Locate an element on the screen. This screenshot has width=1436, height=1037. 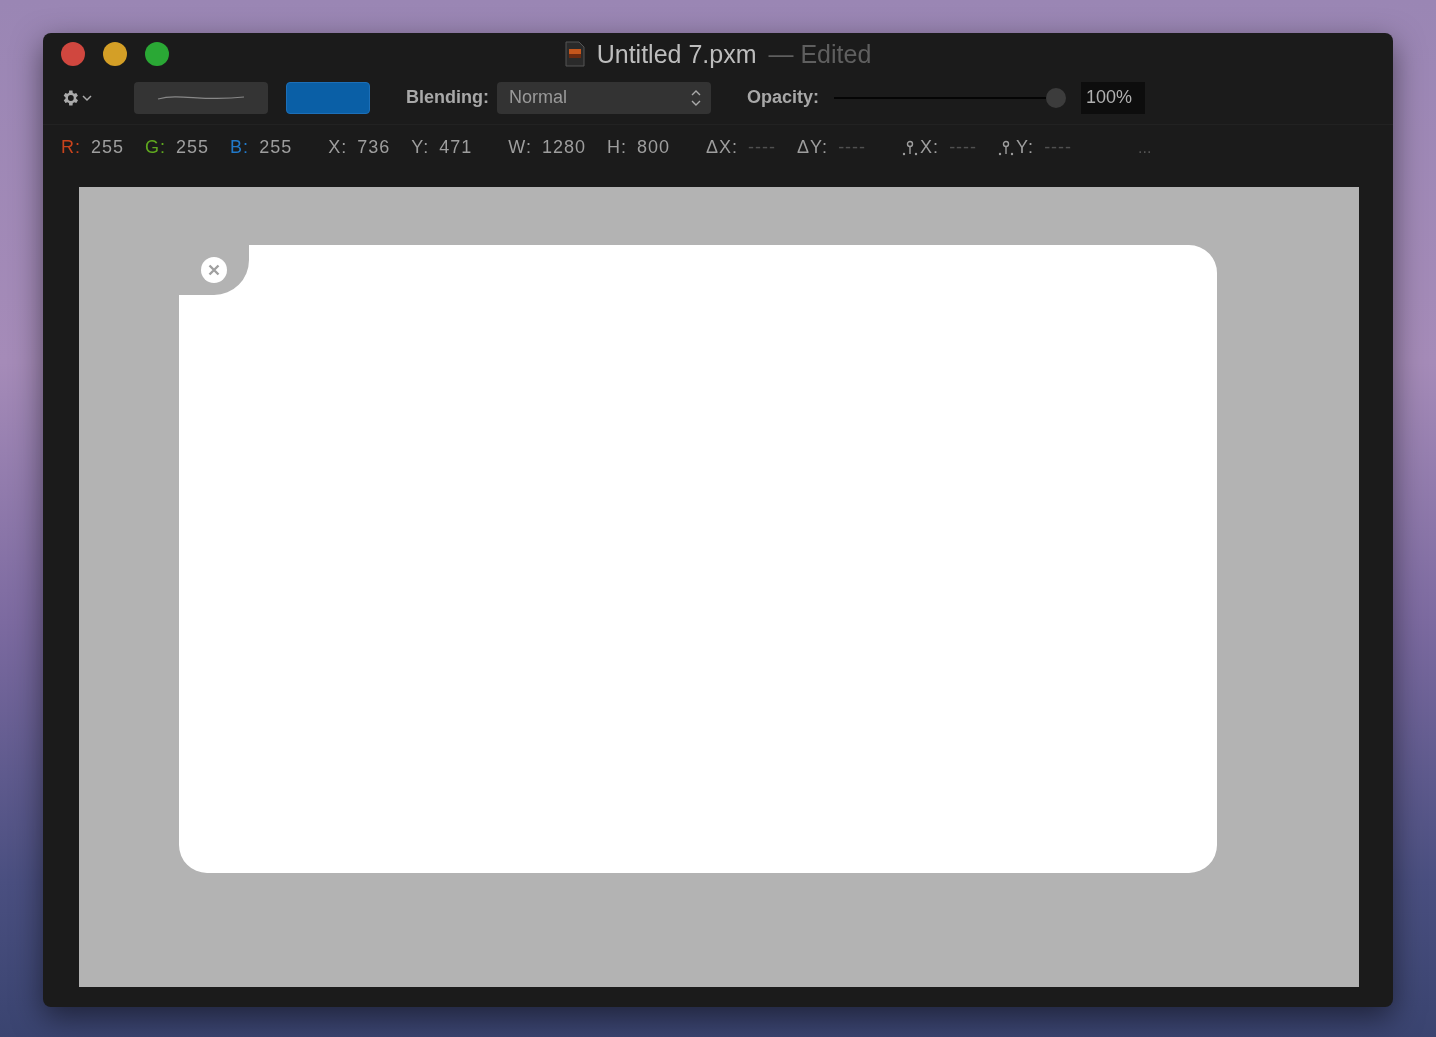
measure-value: 800 is located at coordinates (654, 148).